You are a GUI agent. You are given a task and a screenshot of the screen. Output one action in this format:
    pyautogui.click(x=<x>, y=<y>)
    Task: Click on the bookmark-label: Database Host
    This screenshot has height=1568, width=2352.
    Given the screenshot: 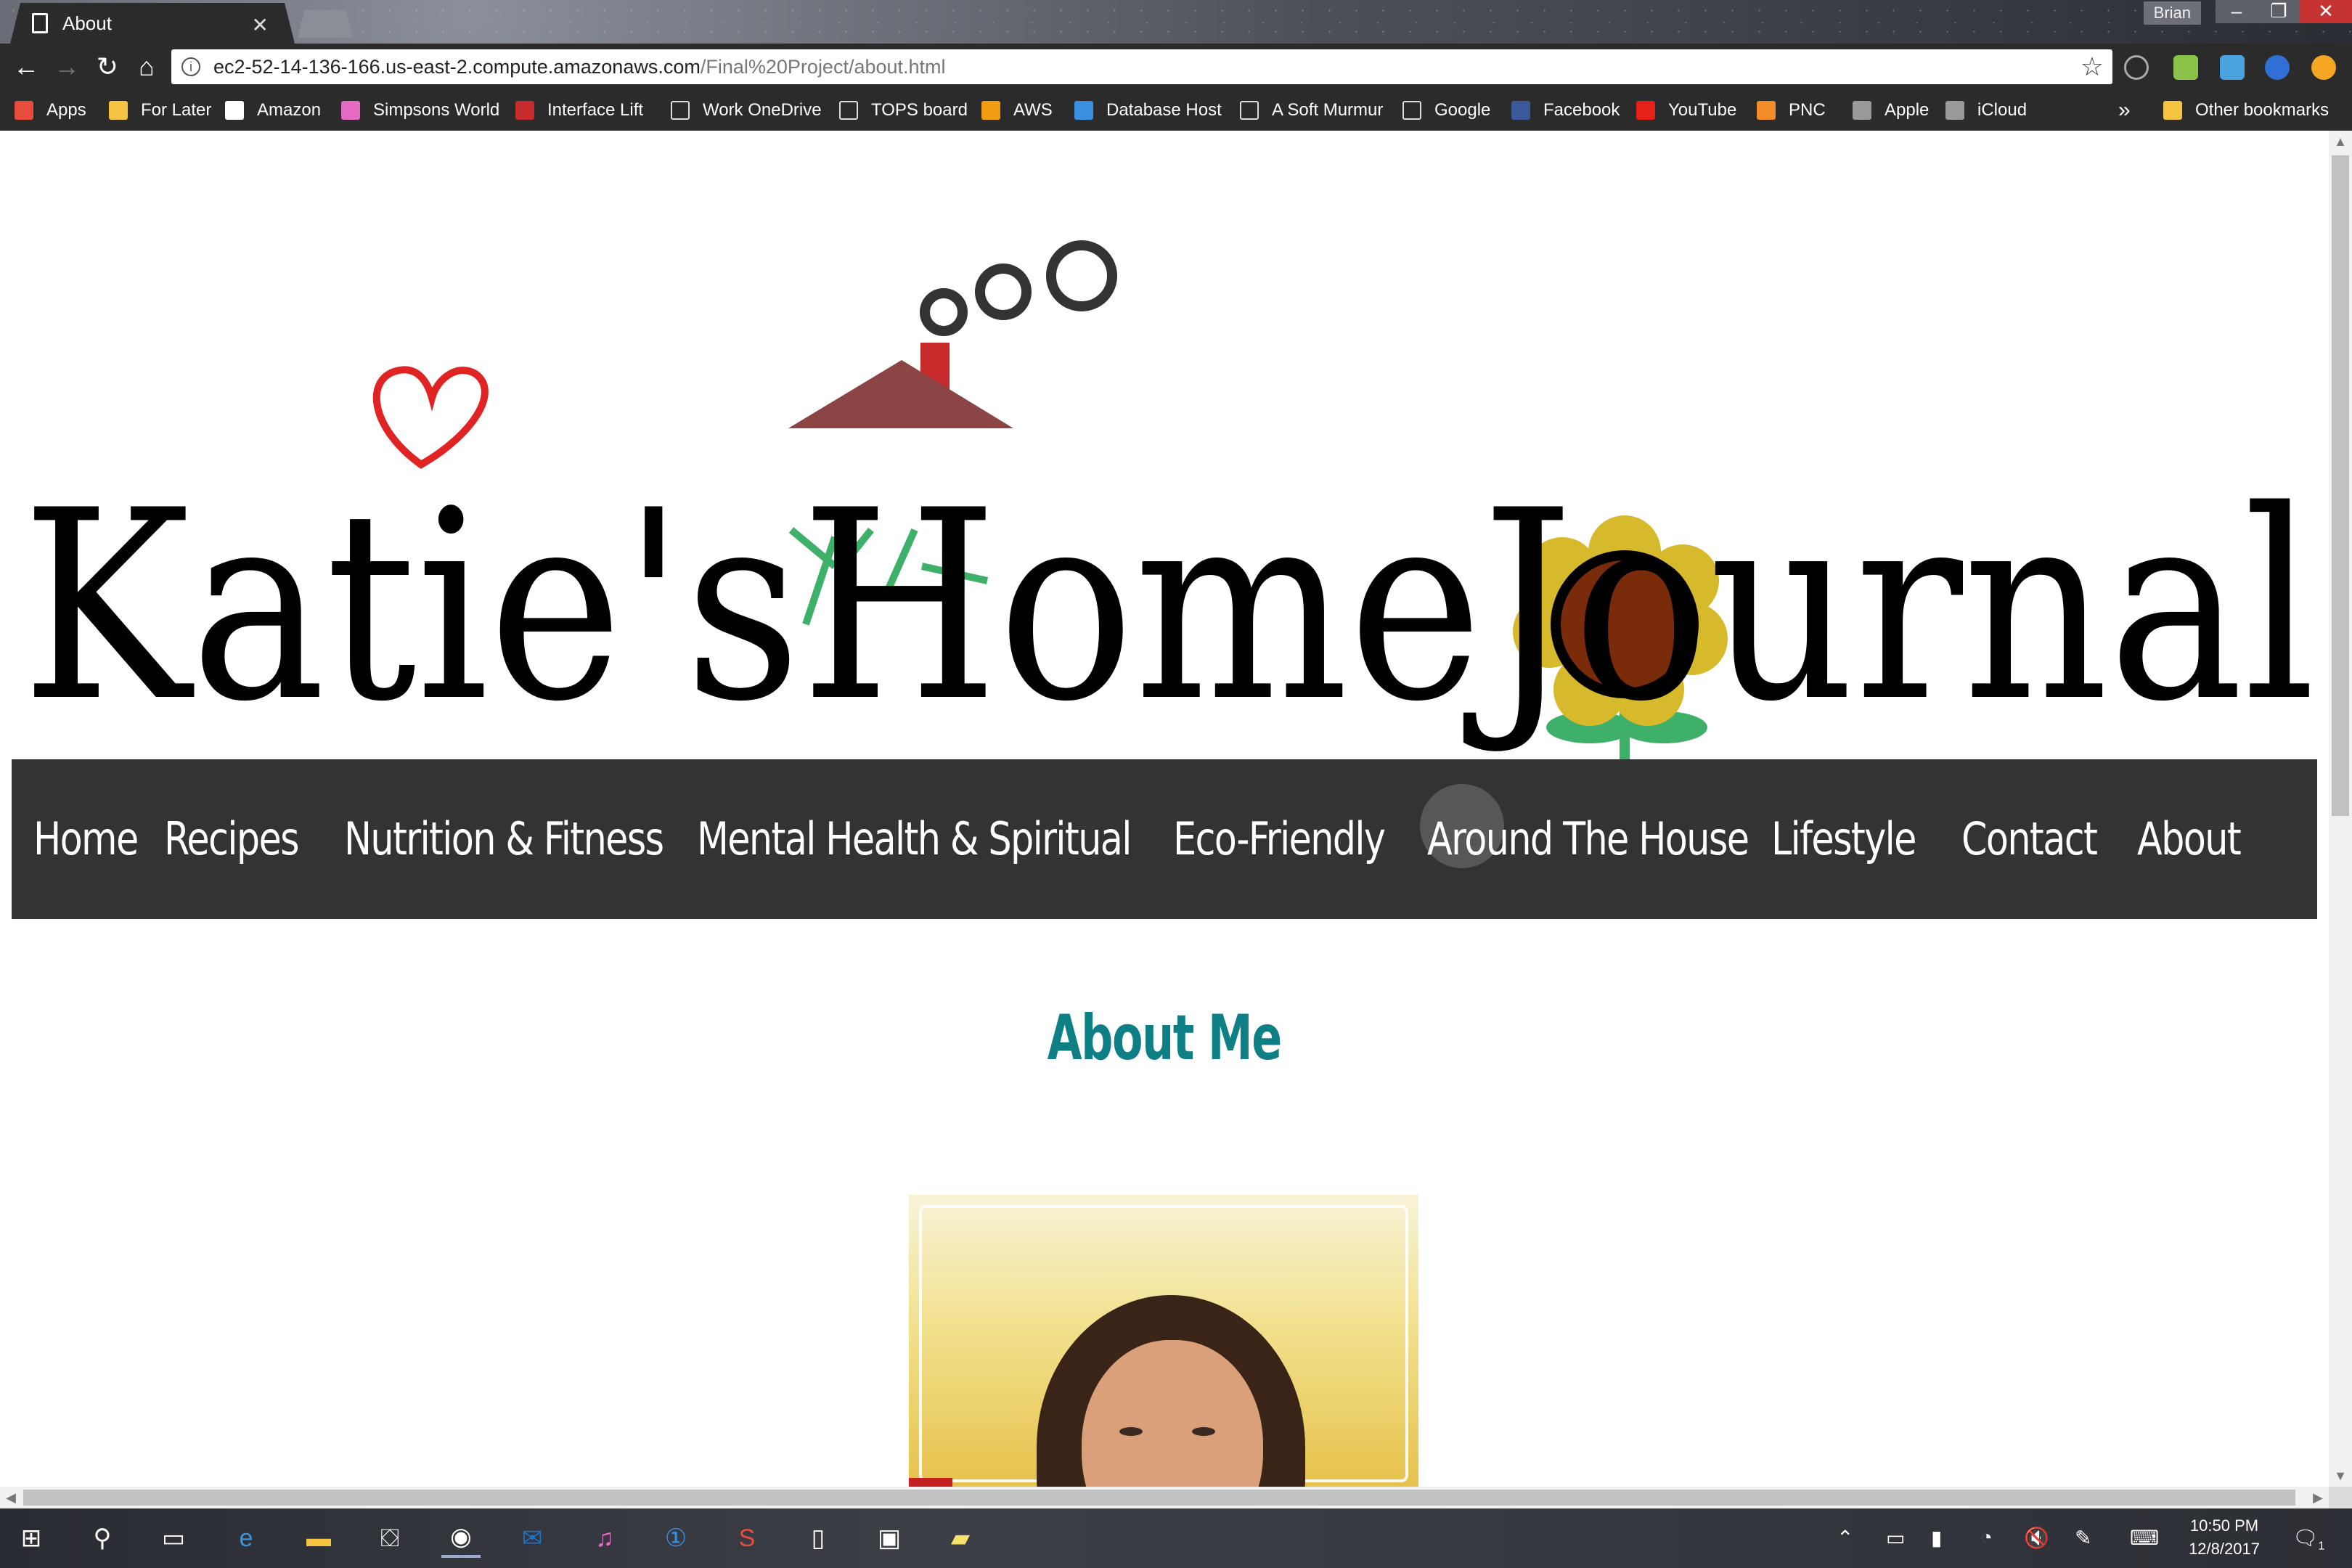 What is the action you would take?
    pyautogui.click(x=1164, y=110)
    